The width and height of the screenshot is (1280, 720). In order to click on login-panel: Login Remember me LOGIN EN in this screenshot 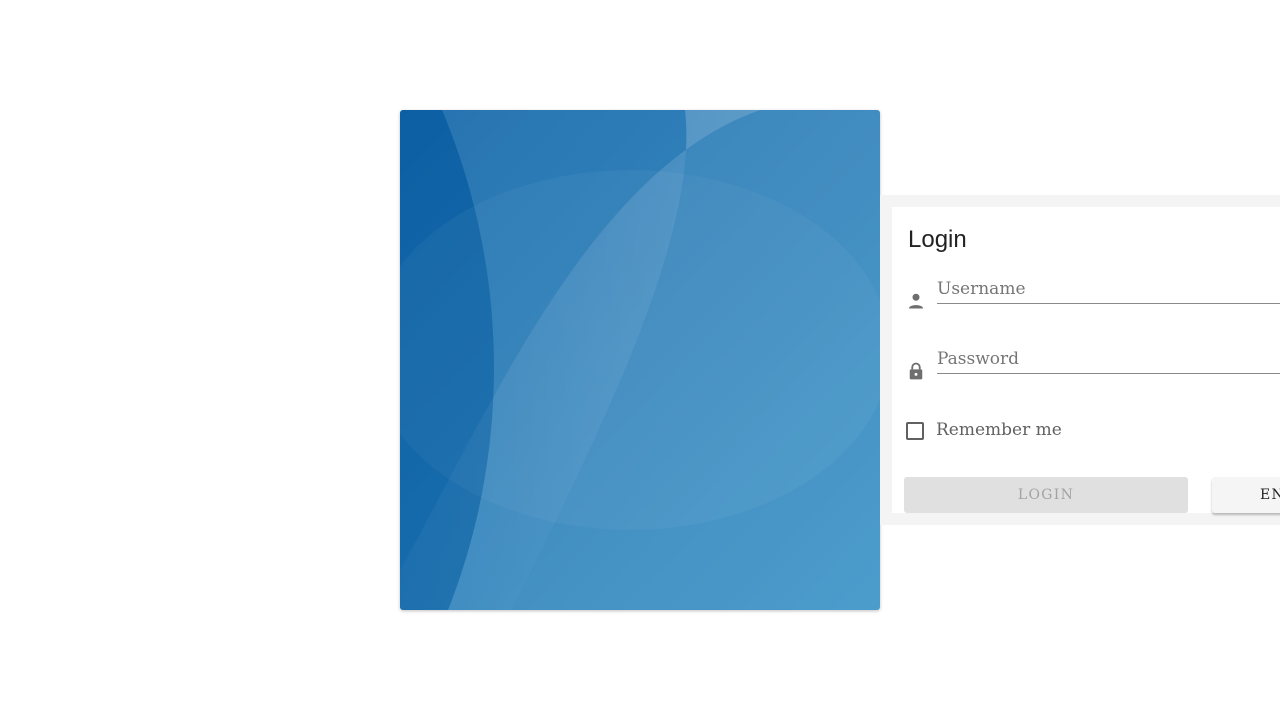, I will do `click(1080, 360)`.